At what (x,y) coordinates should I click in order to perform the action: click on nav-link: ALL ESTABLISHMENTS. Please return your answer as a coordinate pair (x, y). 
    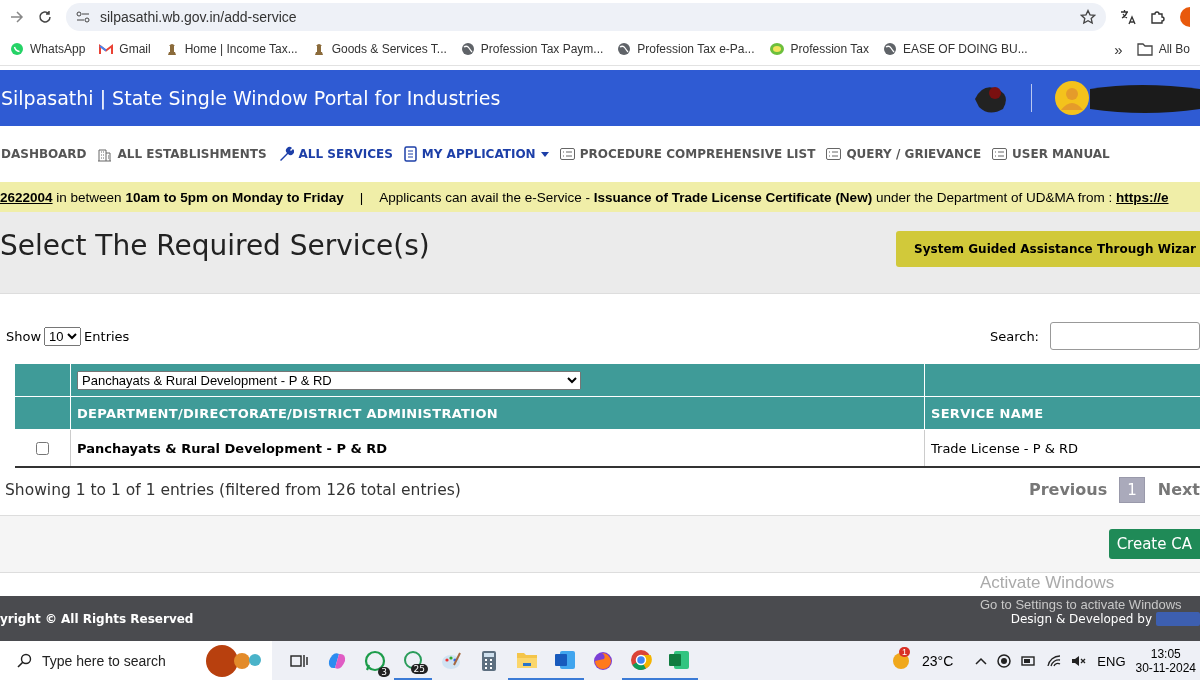
    Looking at the image, I should click on (182, 154).